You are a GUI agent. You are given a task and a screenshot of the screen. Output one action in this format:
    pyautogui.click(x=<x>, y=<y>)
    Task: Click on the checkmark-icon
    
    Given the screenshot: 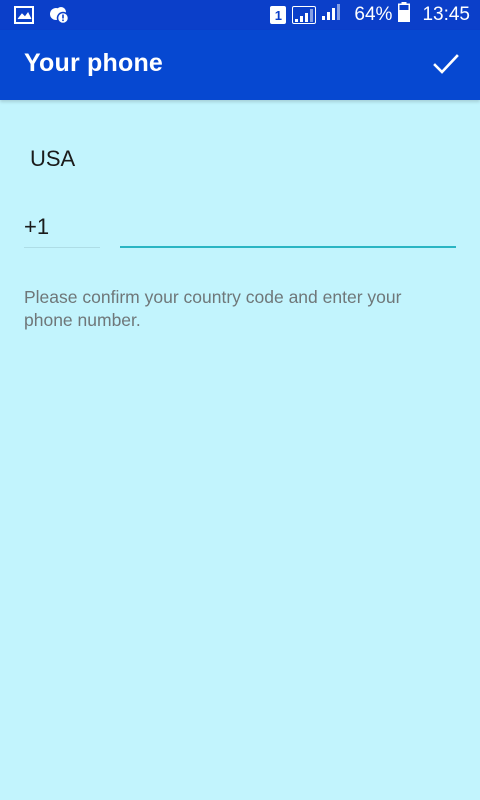 What is the action you would take?
    pyautogui.click(x=446, y=66)
    